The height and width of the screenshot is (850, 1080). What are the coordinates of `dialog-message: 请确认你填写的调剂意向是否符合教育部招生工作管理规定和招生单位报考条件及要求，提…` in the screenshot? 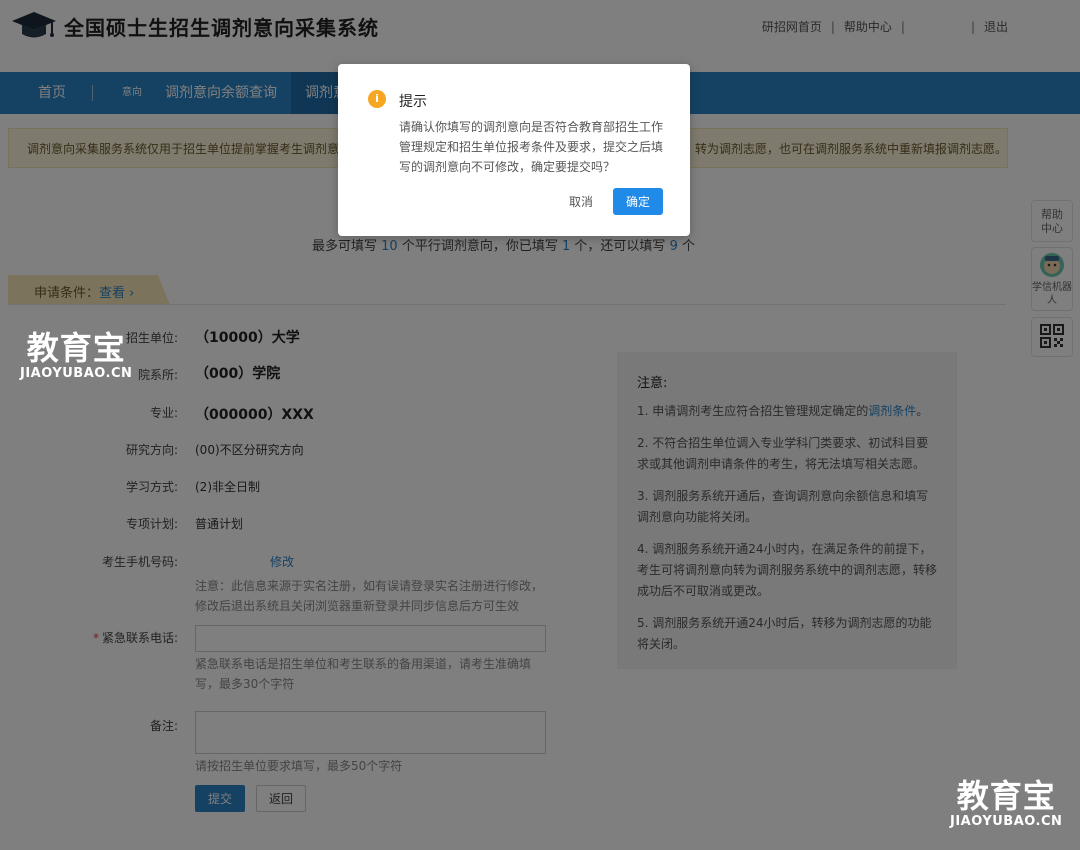 It's located at (531, 147).